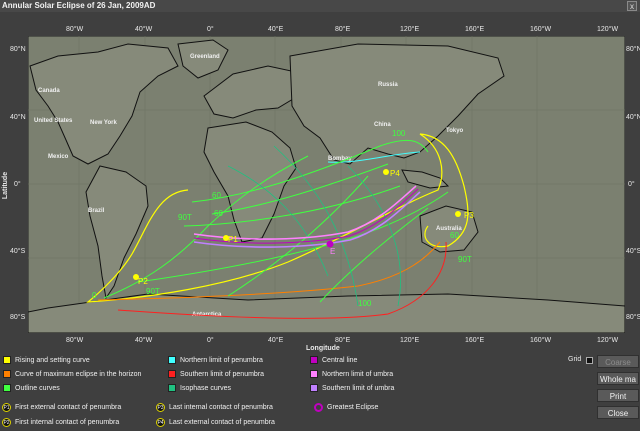 Image resolution: width=640 pixels, height=431 pixels. I want to click on label-mexico: Mexico, so click(58, 157).